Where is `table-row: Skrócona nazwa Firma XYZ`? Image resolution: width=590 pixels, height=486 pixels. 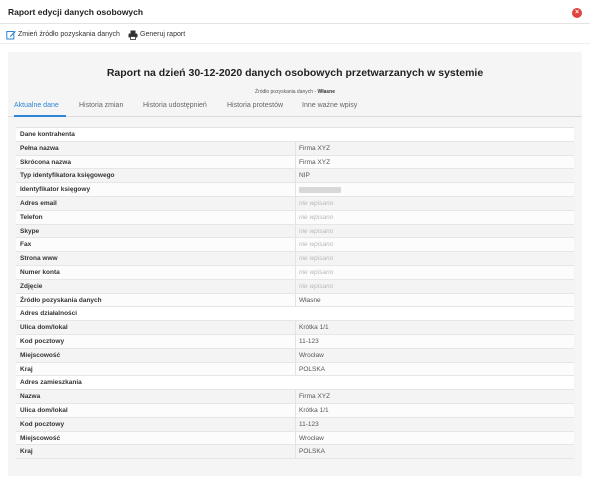 table-row: Skrócona nazwa Firma XYZ is located at coordinates (295, 162).